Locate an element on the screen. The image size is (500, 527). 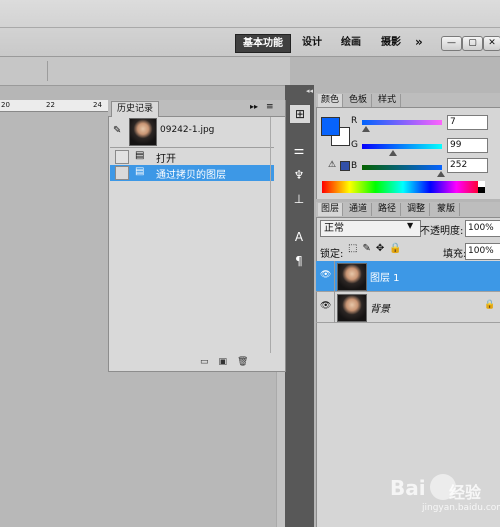
tab-masks: 蒙版 is located at coordinates (446, 209).